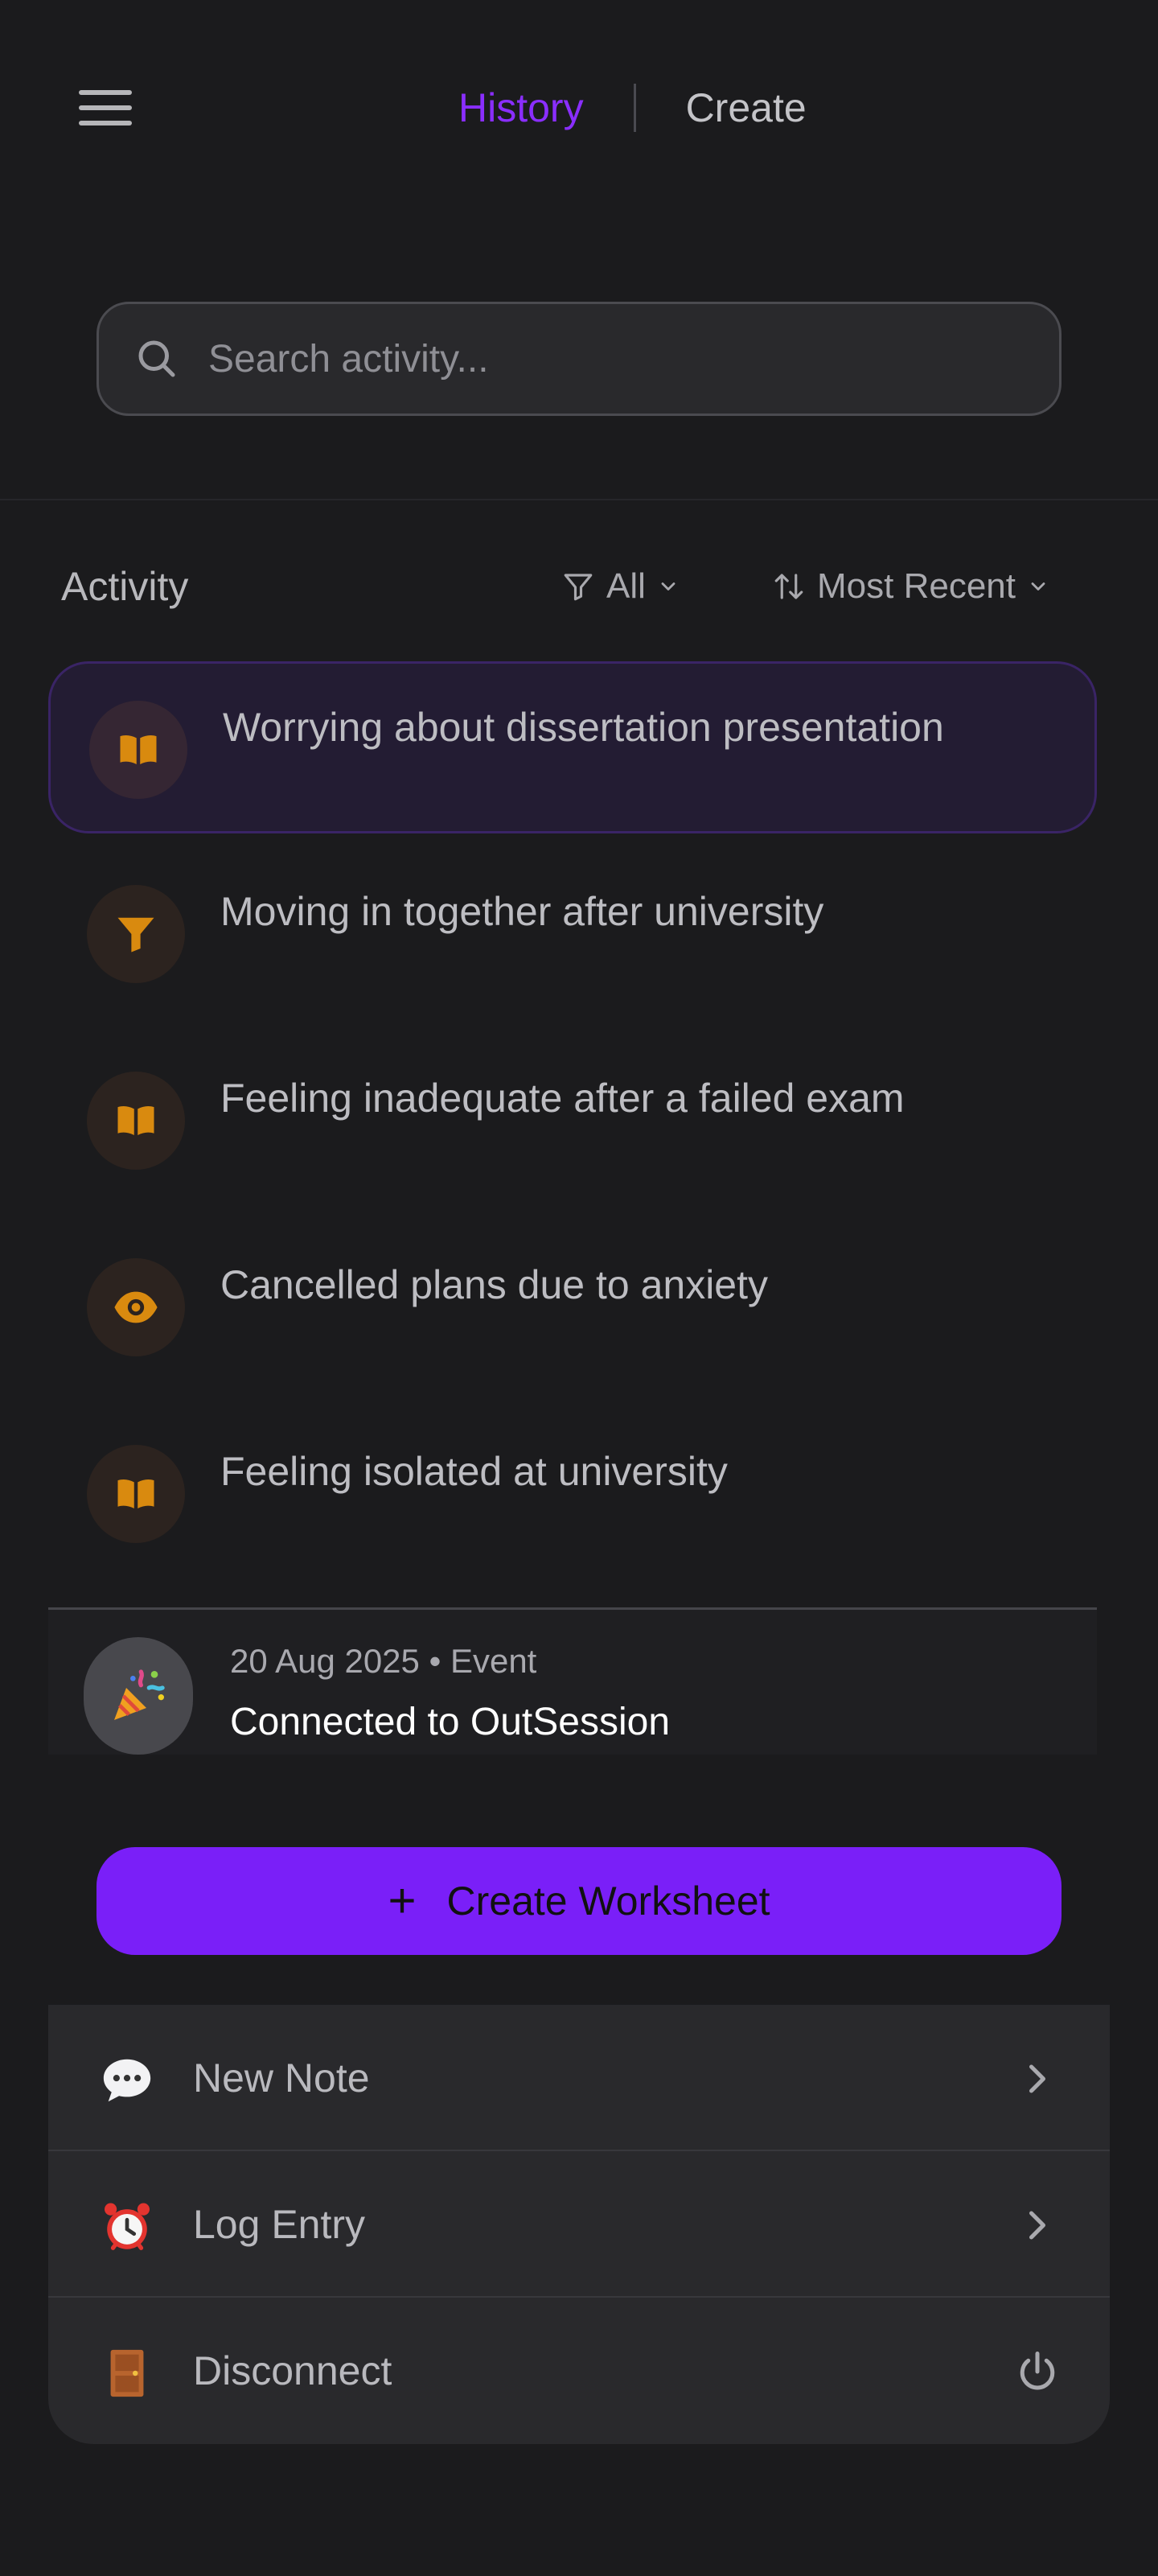 The width and height of the screenshot is (1158, 2576). I want to click on menu-label: Log Entry, so click(279, 2224).